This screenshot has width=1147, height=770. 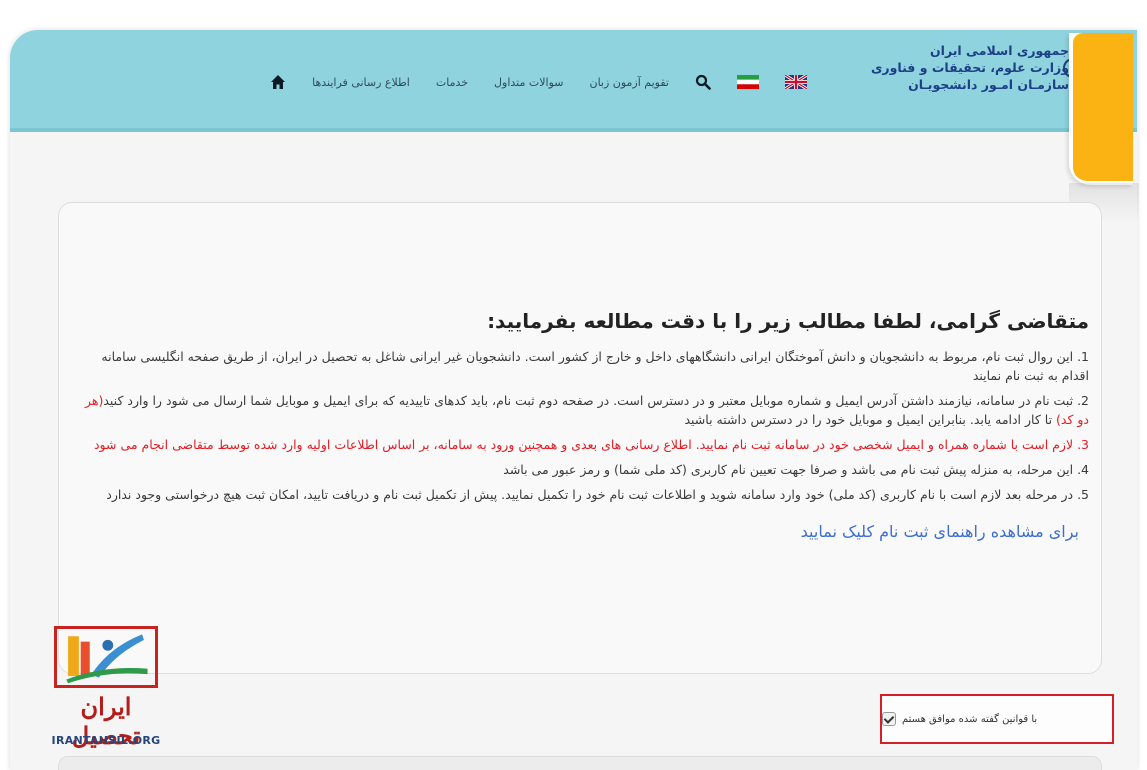 I want to click on uk-flag-icon, so click(x=796, y=82).